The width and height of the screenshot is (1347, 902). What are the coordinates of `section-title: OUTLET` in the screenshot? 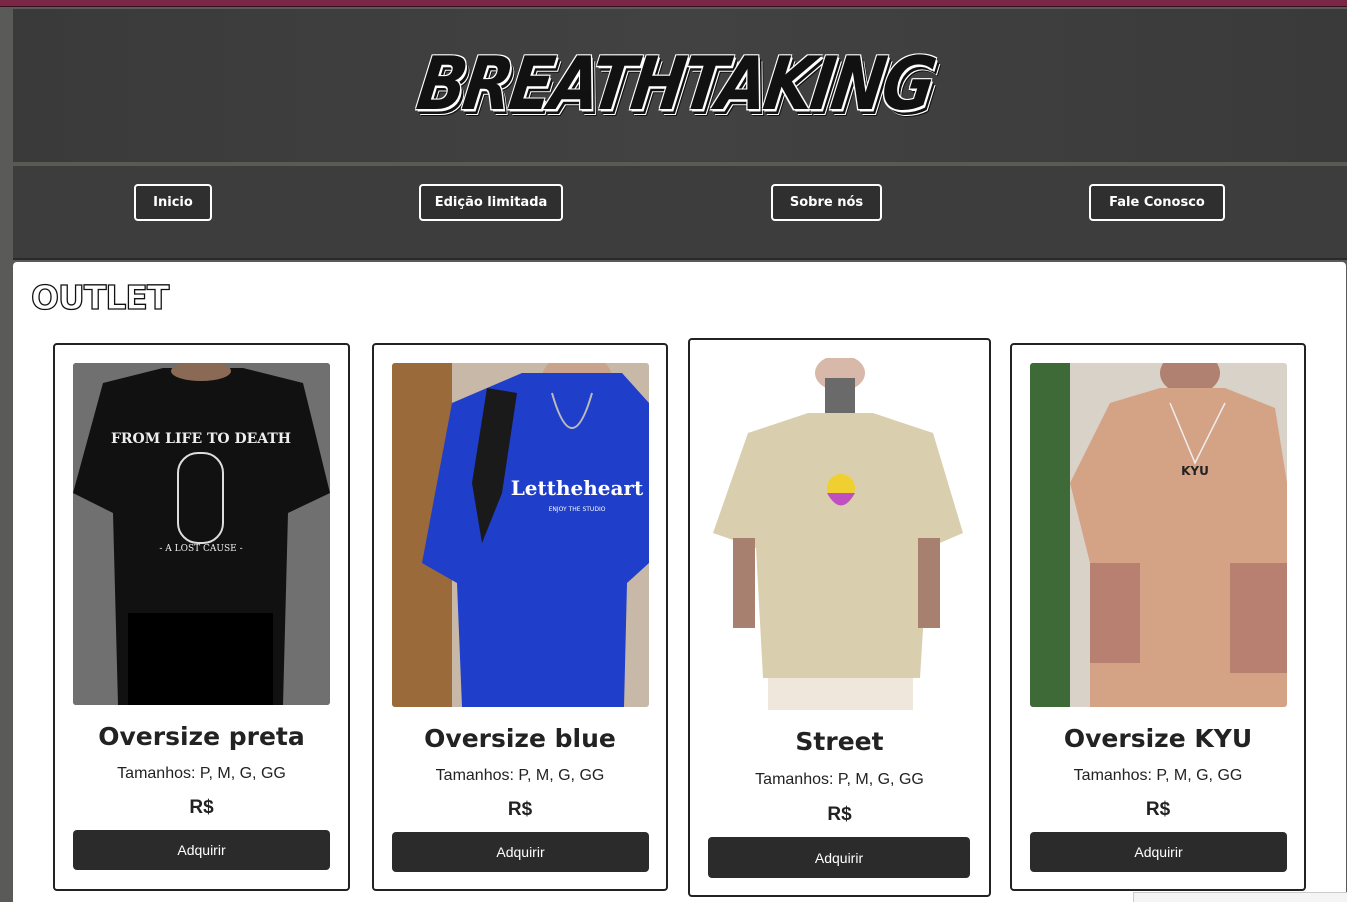 It's located at (100, 297).